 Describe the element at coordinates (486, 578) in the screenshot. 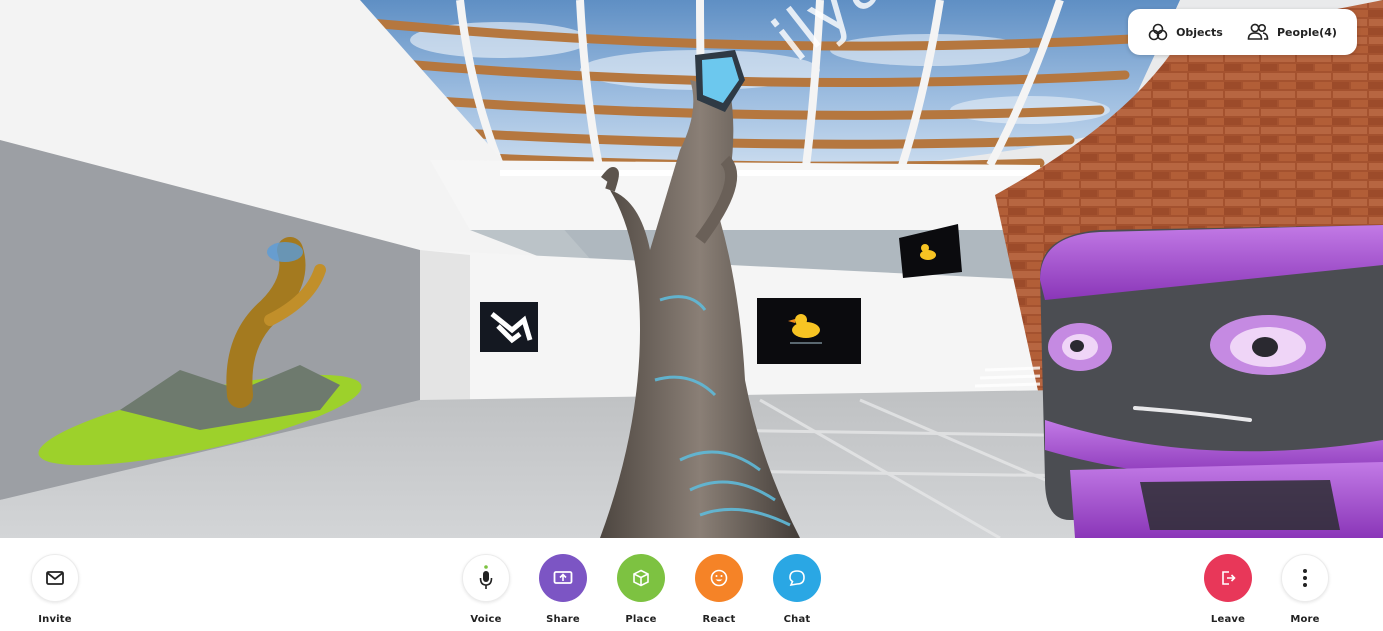

I see `microphone-icon` at that location.